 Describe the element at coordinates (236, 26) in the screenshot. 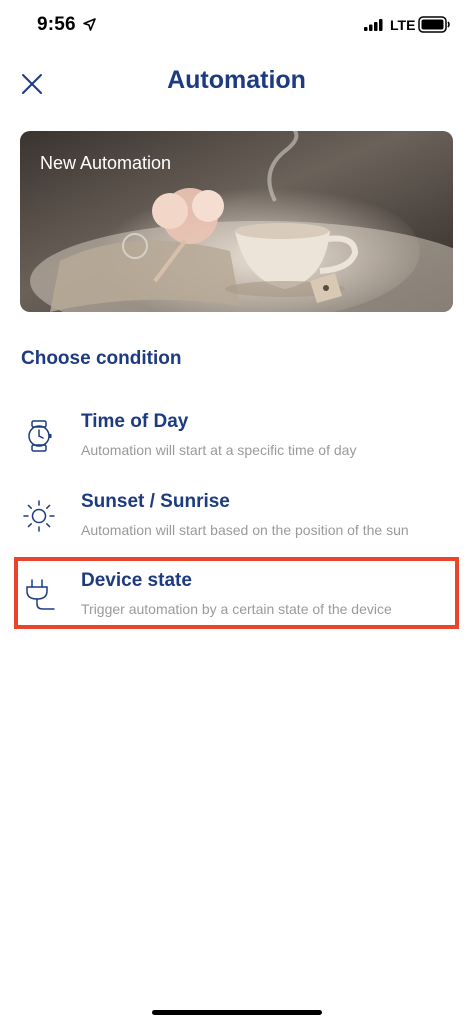

I see `status-bar: 9:56 LTE` at that location.